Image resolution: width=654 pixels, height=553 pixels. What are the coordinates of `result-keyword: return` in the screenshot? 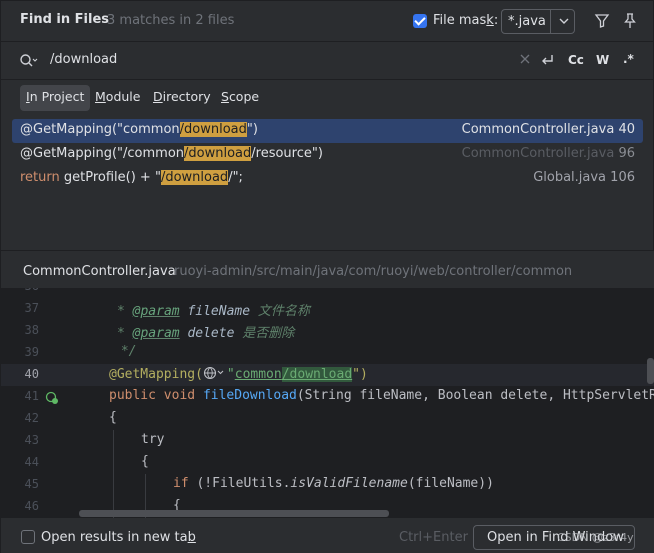 It's located at (40, 177).